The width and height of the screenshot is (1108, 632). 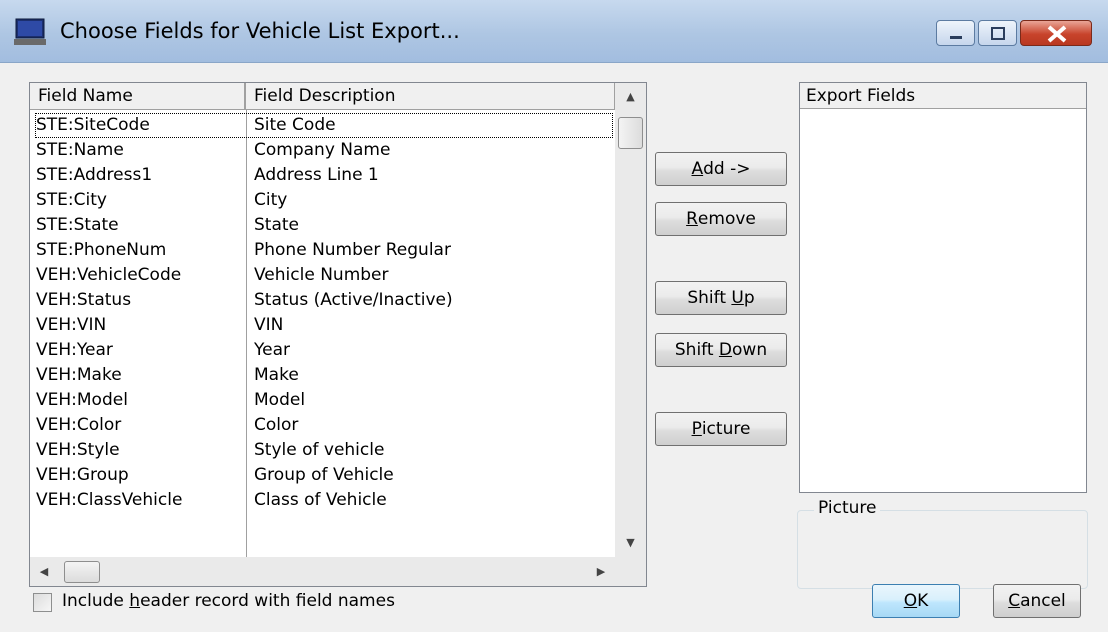 I want to click on field-description: Phone Number Regular, so click(x=352, y=250).